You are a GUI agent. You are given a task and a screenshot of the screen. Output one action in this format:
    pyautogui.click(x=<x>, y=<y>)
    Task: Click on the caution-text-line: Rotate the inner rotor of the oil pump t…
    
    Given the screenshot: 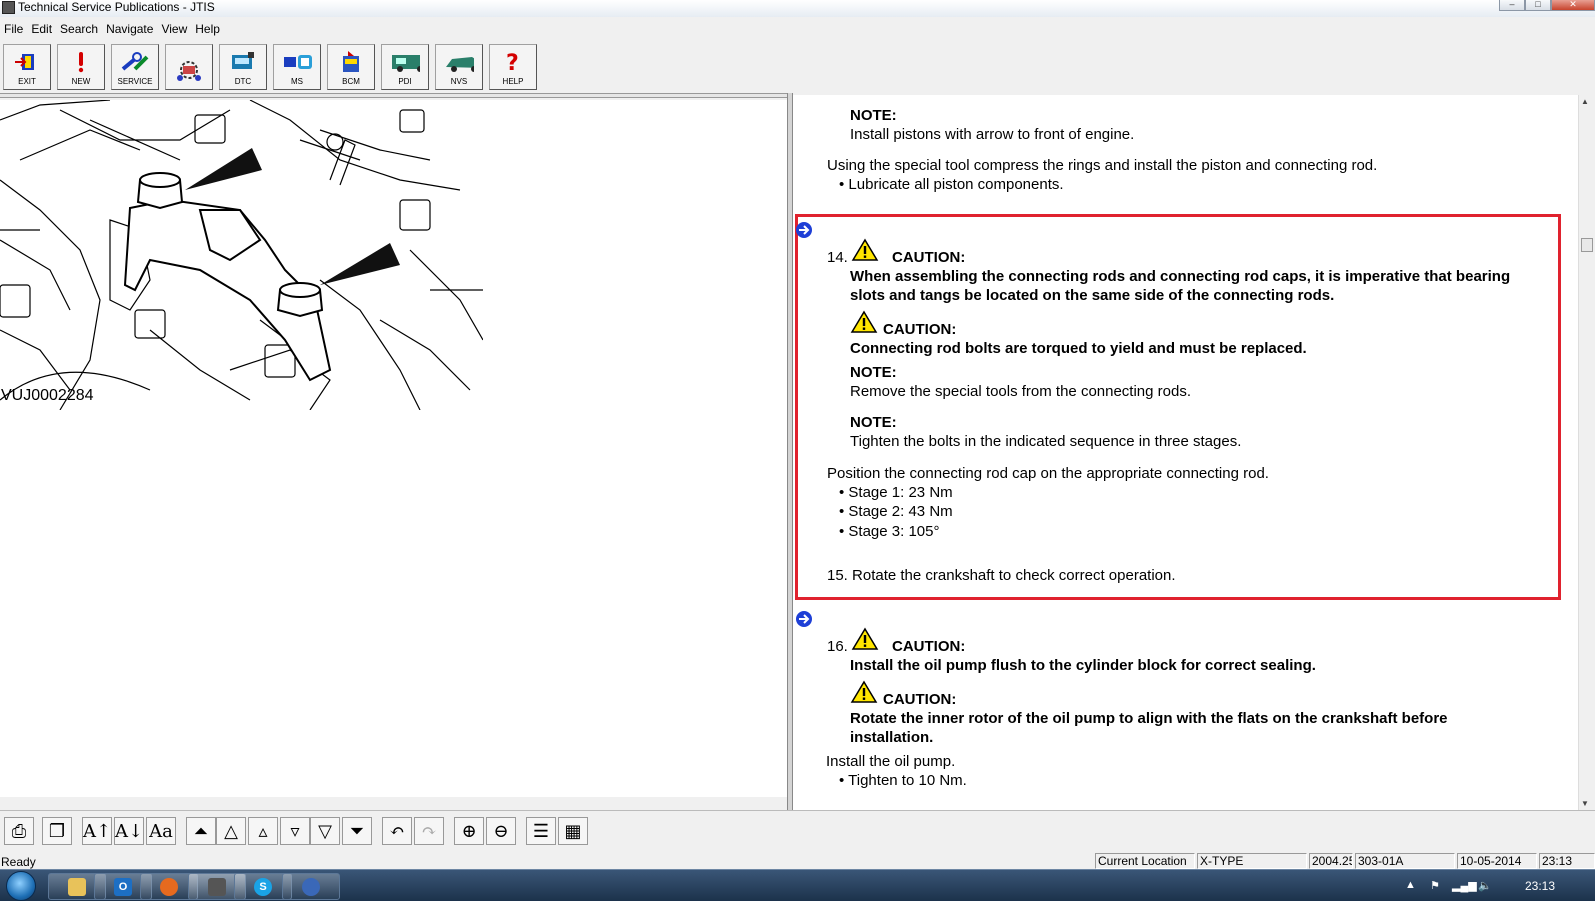 What is the action you would take?
    pyautogui.click(x=1149, y=718)
    